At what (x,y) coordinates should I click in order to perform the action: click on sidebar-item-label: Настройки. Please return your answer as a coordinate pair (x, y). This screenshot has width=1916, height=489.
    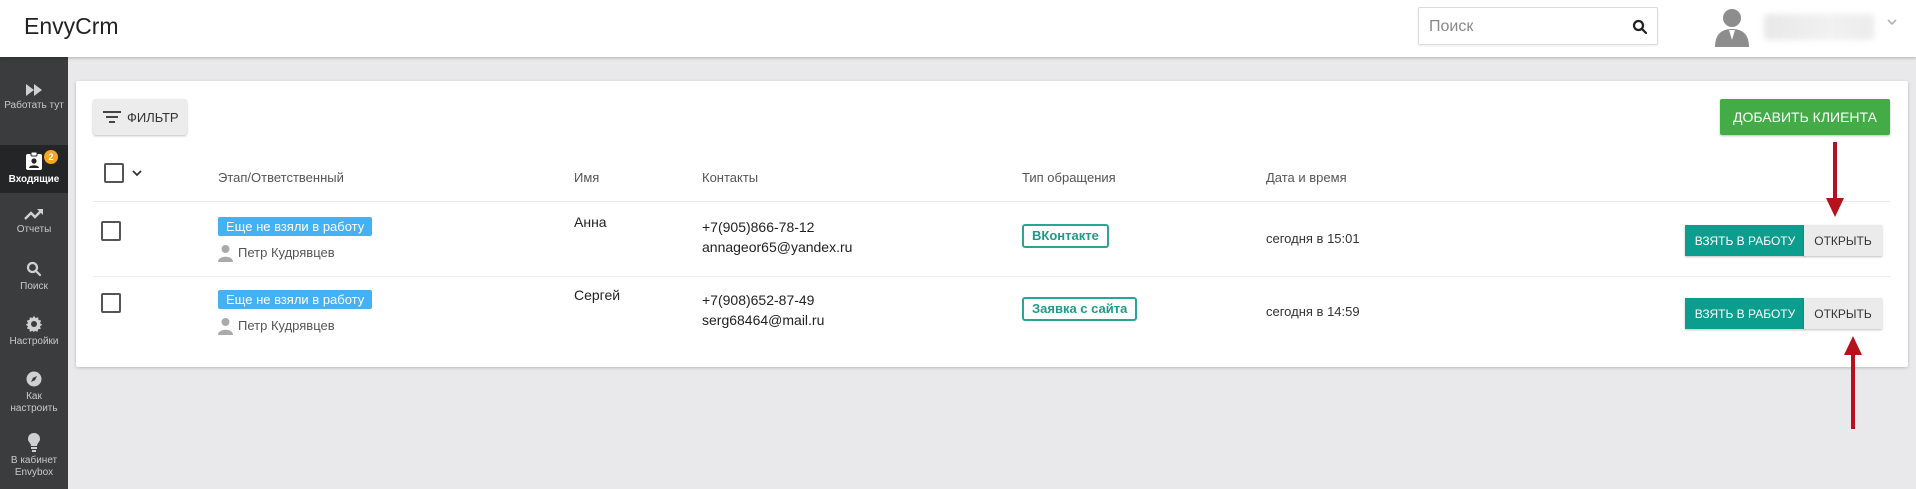
    Looking at the image, I should click on (34, 341).